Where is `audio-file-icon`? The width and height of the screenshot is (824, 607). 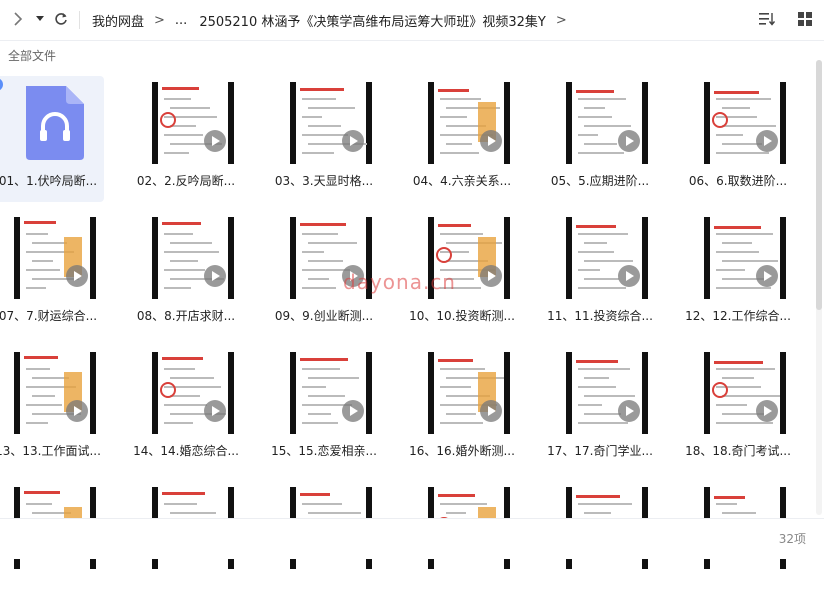 audio-file-icon is located at coordinates (55, 123).